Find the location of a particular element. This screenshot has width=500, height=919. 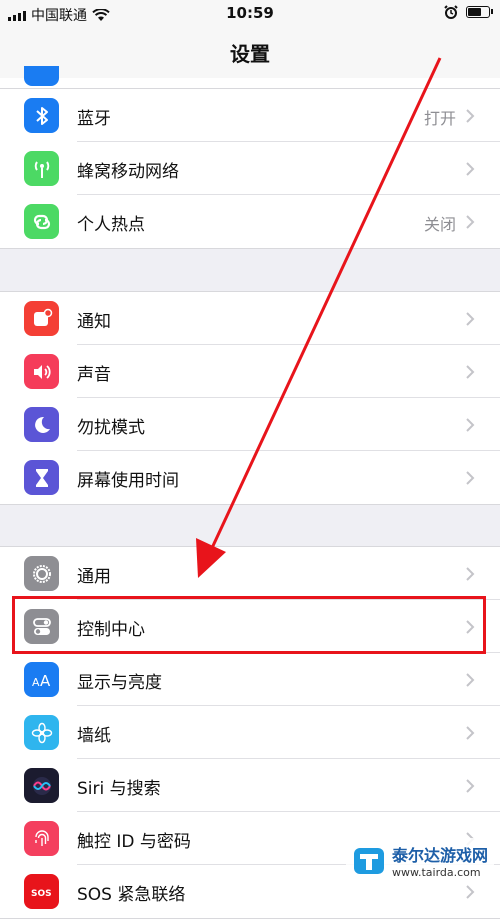

watermark: 泰尔达游戏网 www.tairda.com is located at coordinates (419, 860).